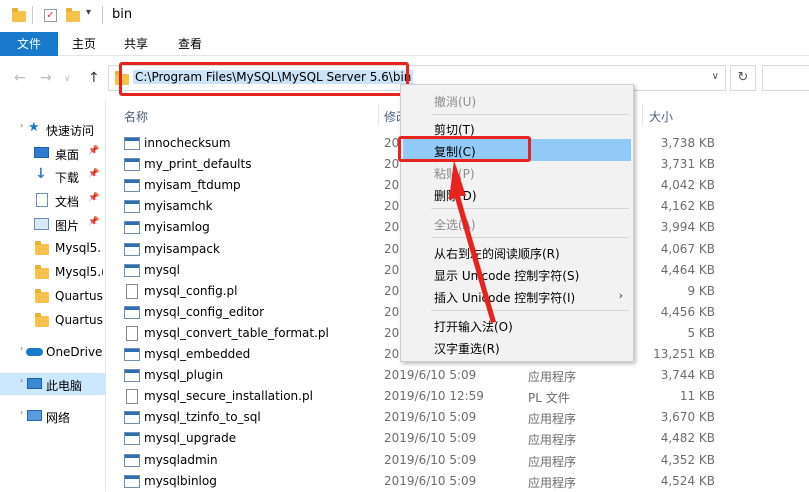 This screenshot has height=492, width=809. Describe the element at coordinates (132, 397) in the screenshot. I see `pl-file-icon` at that location.